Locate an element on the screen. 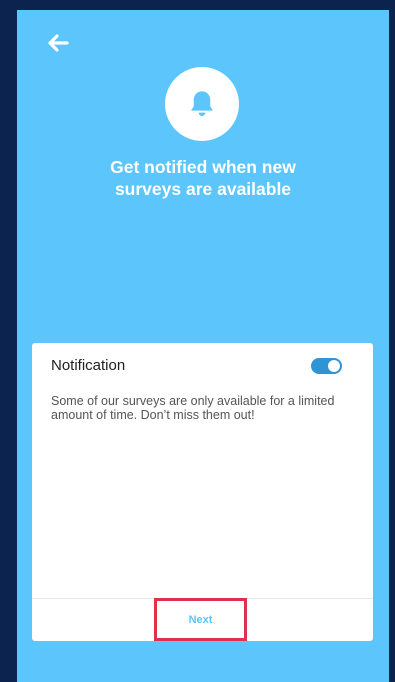 The width and height of the screenshot is (395, 682). card-title: Notification is located at coordinates (88, 365).